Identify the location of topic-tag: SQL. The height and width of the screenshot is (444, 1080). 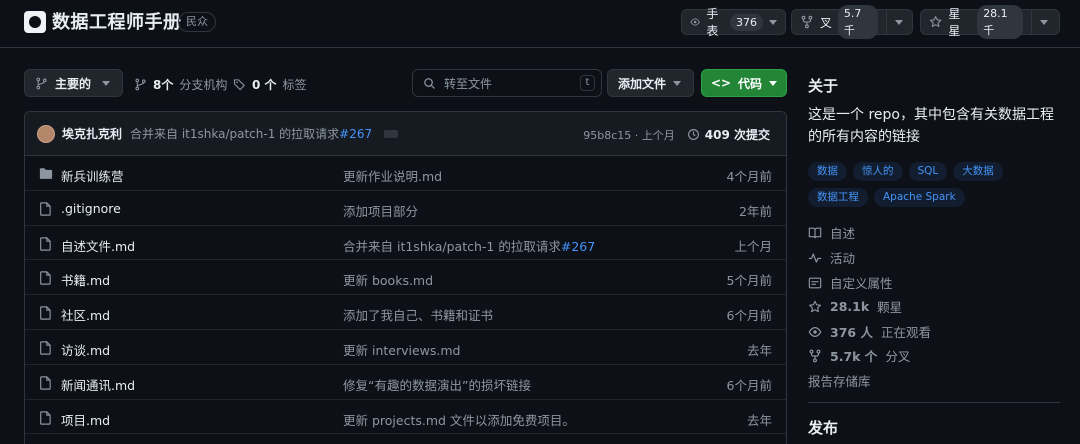
(928, 171).